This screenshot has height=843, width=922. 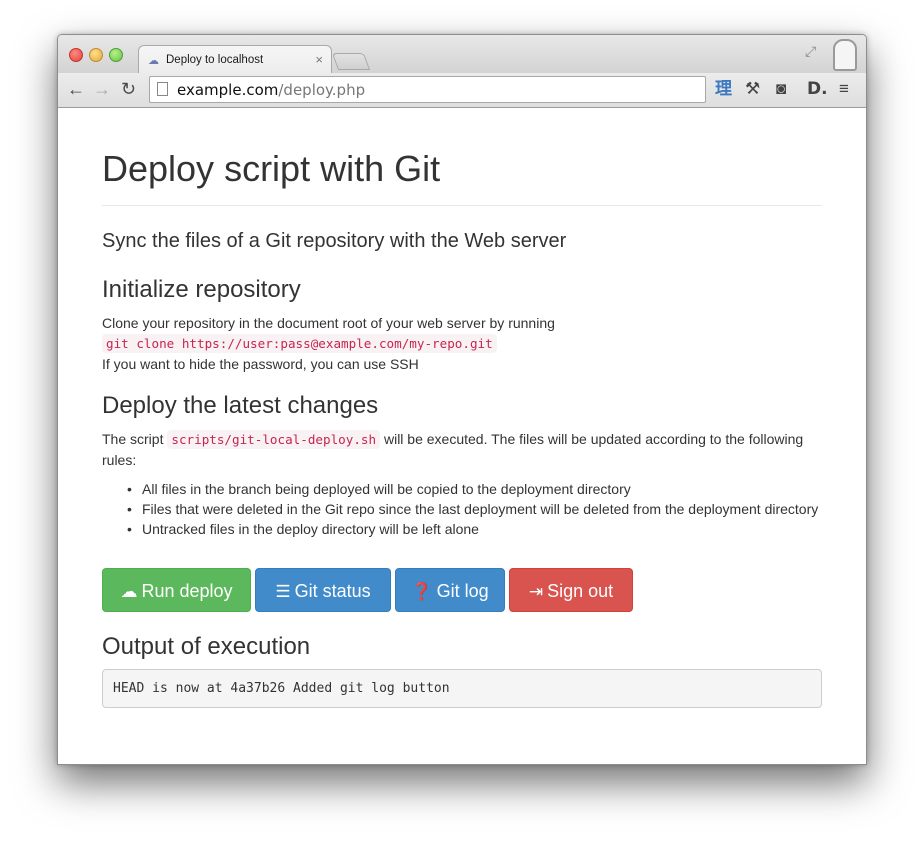 I want to click on git-status-button: ☰ Git status, so click(x=323, y=590).